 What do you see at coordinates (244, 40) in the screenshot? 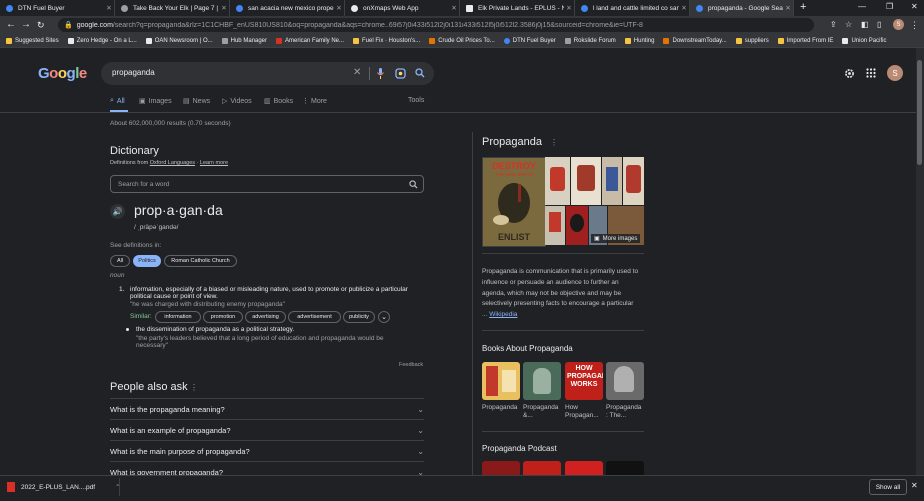
I see `bookmark-item: Hub Manager` at bounding box center [244, 40].